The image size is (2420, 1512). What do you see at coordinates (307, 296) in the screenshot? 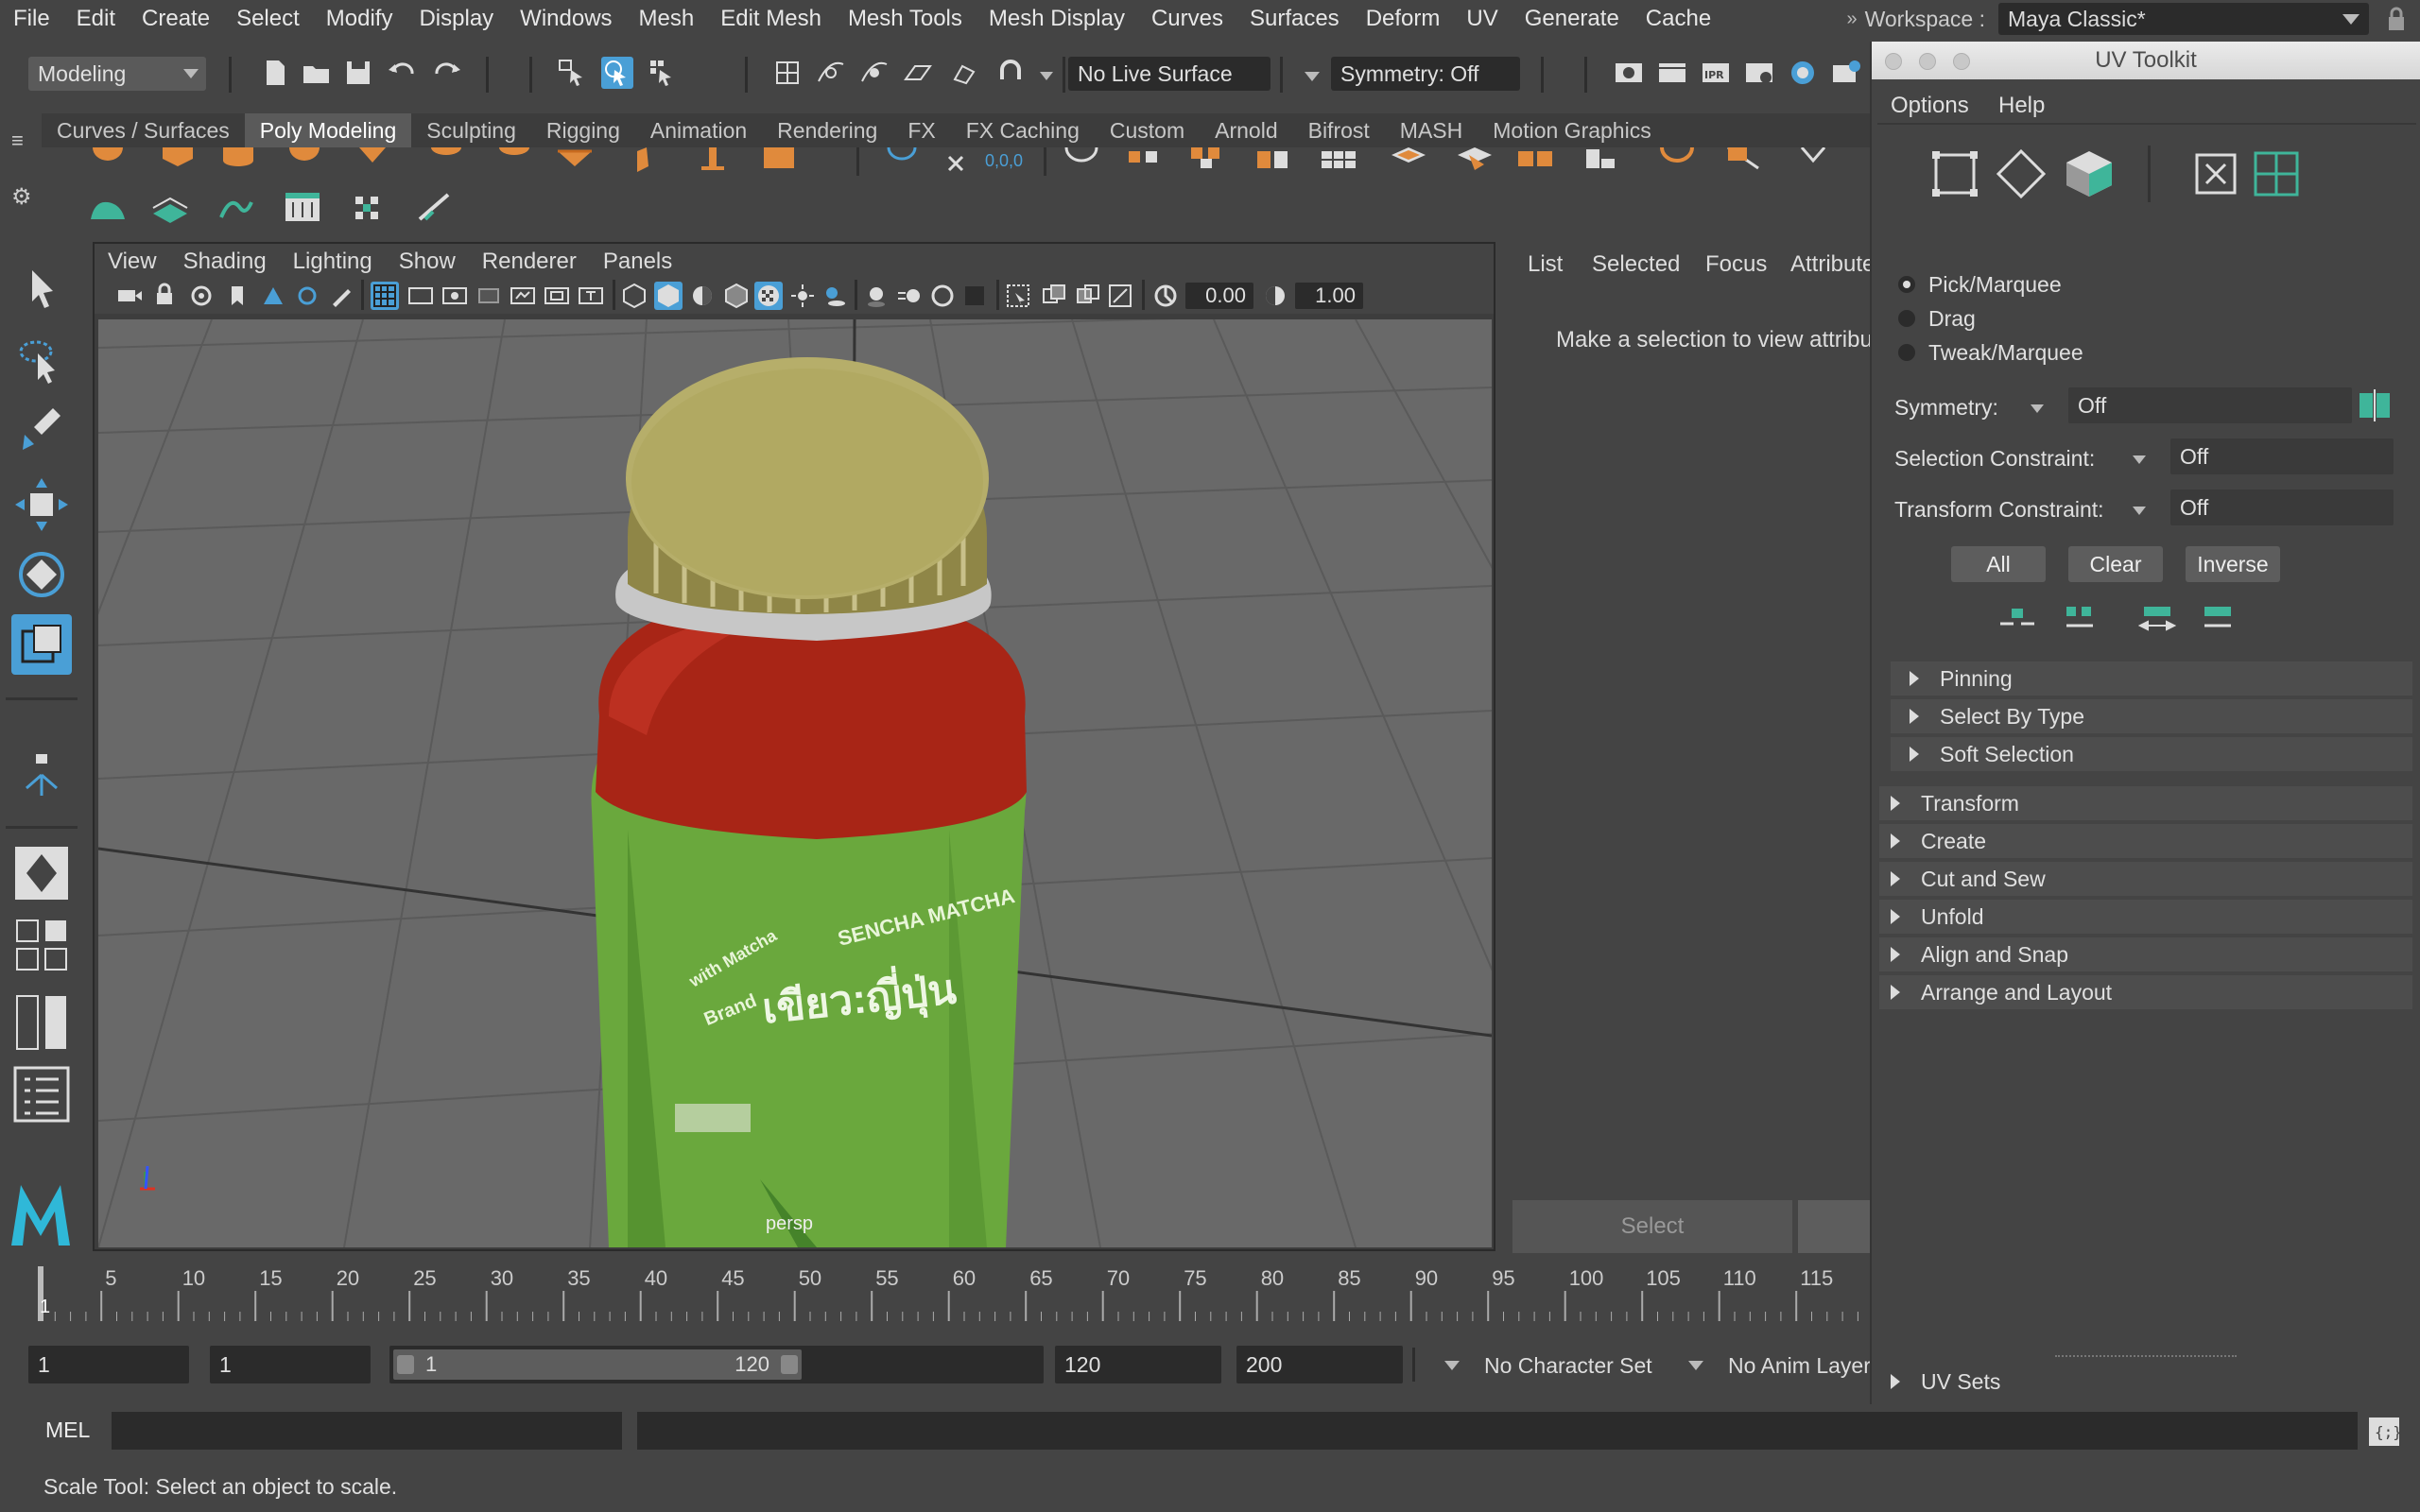
I see `two-d-pan-zoom-icon` at bounding box center [307, 296].